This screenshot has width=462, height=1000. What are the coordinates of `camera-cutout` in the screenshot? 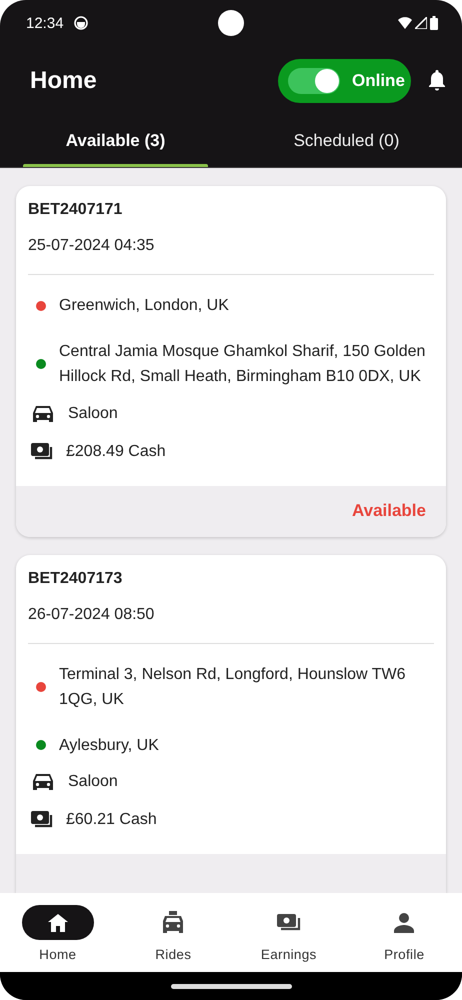 It's located at (231, 23).